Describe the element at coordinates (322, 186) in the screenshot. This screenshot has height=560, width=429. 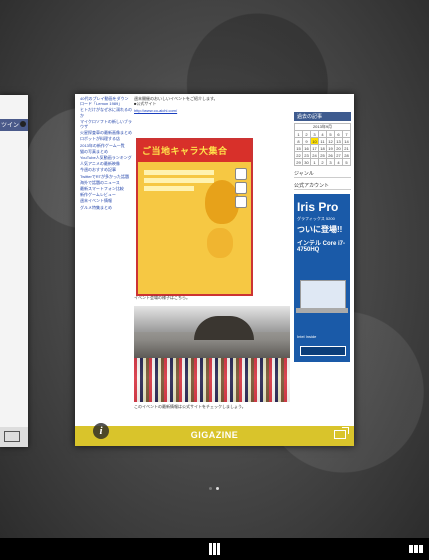
I see `official-account-section: 公式アカウント` at that location.